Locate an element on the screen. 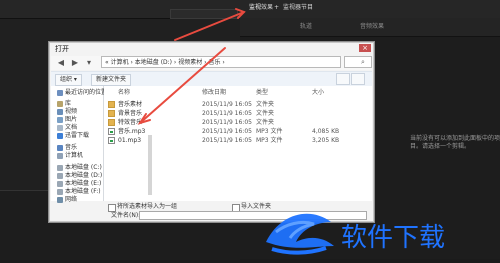 This screenshot has height=263, width=500. column-date: 修改日期 is located at coordinates (214, 93).